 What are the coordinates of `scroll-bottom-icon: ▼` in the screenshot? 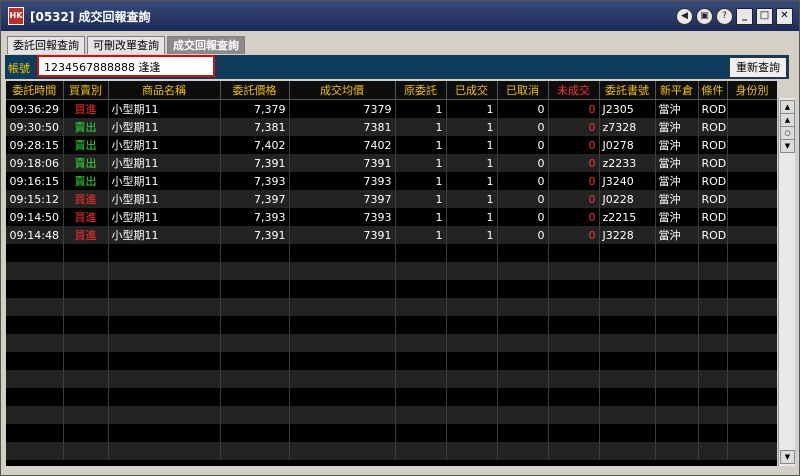 It's located at (787, 457).